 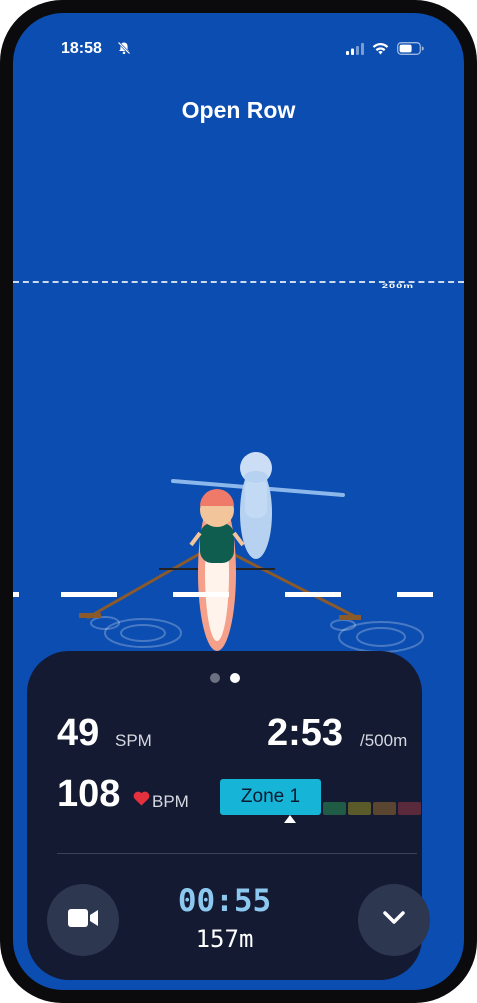 What do you see at coordinates (334, 808) in the screenshot?
I see `zone-2-segment` at bounding box center [334, 808].